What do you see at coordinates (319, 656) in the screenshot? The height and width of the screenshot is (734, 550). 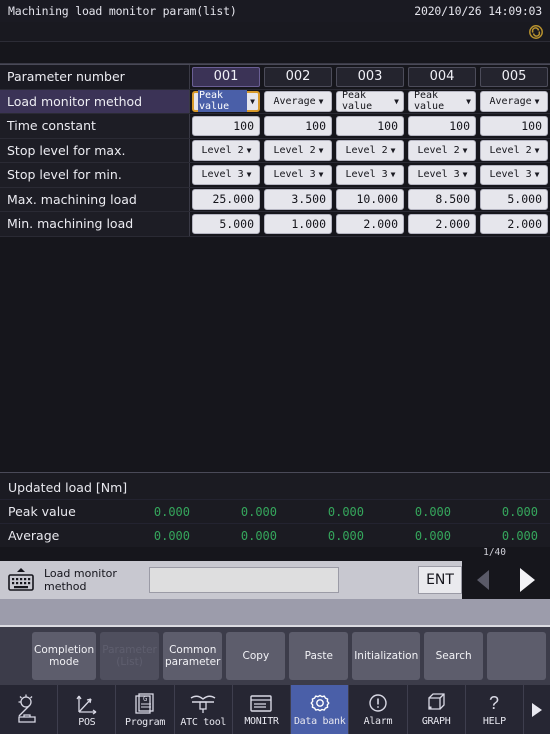 I see `paste-button: Paste` at bounding box center [319, 656].